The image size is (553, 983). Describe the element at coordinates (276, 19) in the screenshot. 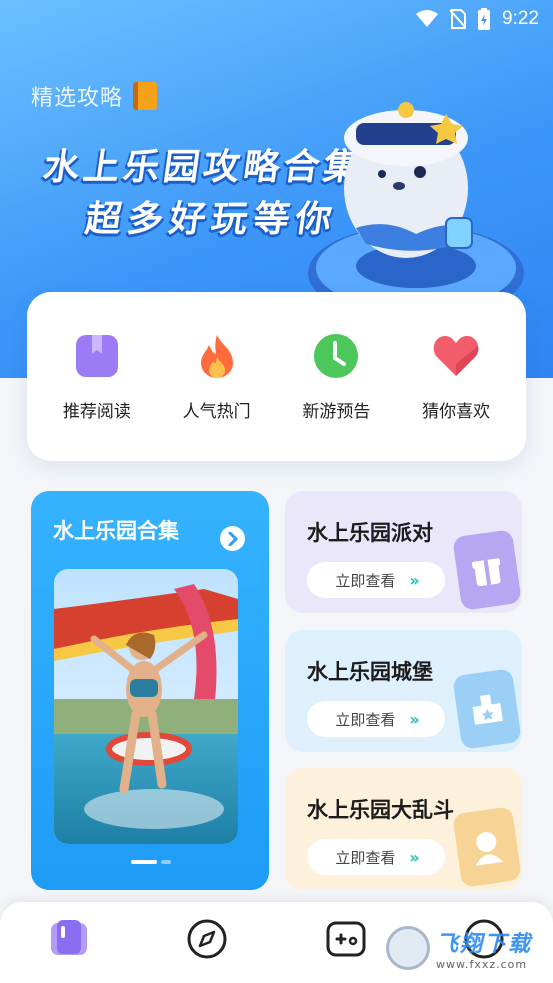

I see `status-bar: 9:22` at that location.